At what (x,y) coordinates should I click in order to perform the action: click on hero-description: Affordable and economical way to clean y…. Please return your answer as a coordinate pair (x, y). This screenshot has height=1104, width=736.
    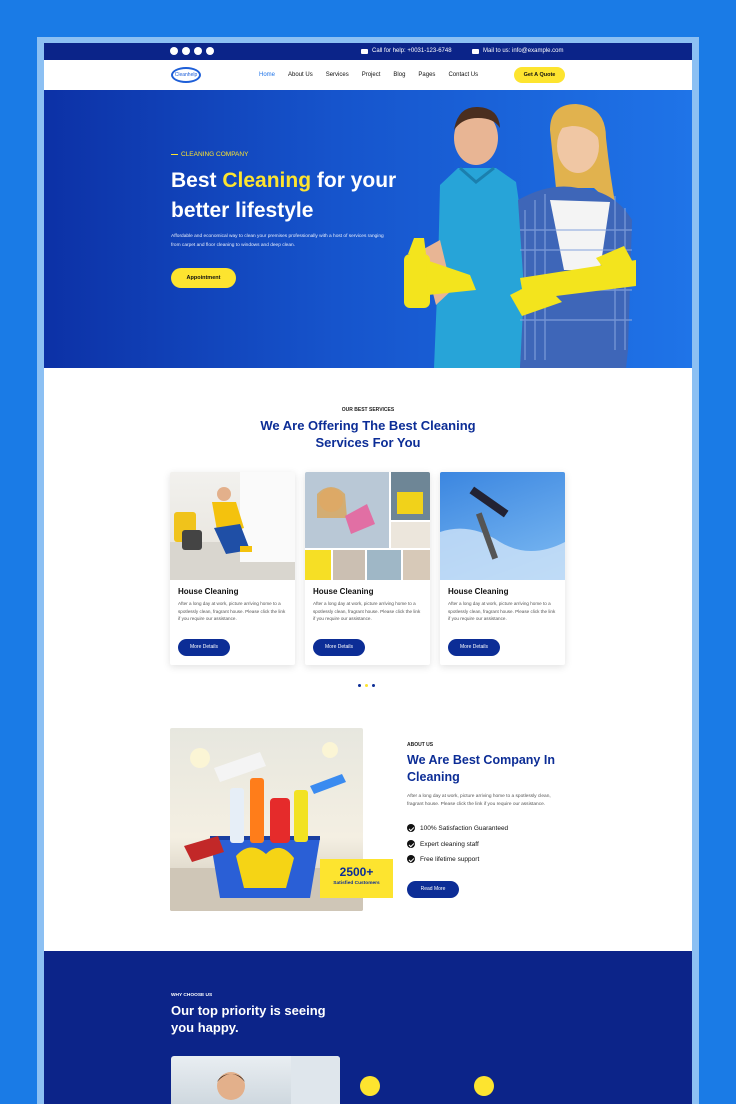
    Looking at the image, I should click on (277, 241).